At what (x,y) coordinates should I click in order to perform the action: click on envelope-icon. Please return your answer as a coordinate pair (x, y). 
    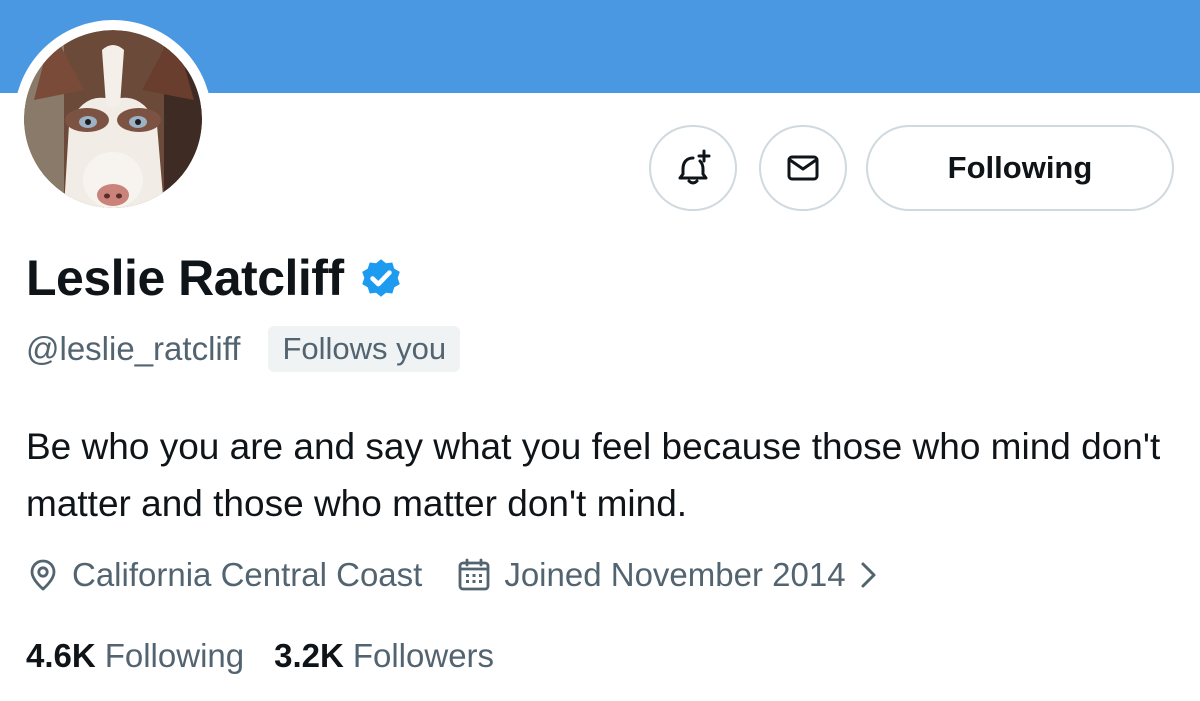
    Looking at the image, I should click on (803, 168).